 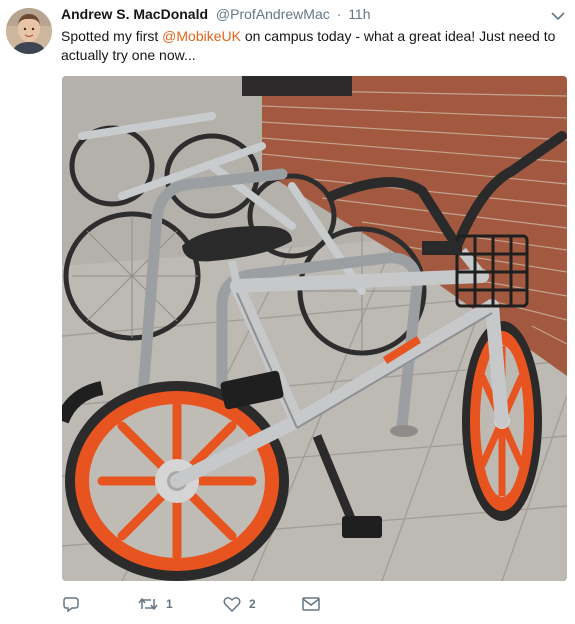 What do you see at coordinates (252, 604) in the screenshot?
I see `like-count: 2` at bounding box center [252, 604].